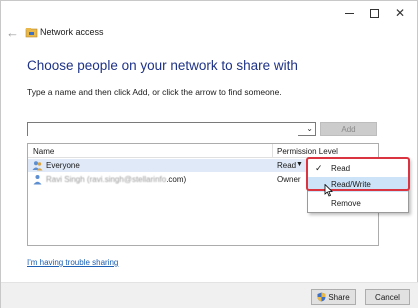  What do you see at coordinates (126, 179) in the screenshot?
I see `redacted-email: (ravi.singh@stellarinfo` at bounding box center [126, 179].